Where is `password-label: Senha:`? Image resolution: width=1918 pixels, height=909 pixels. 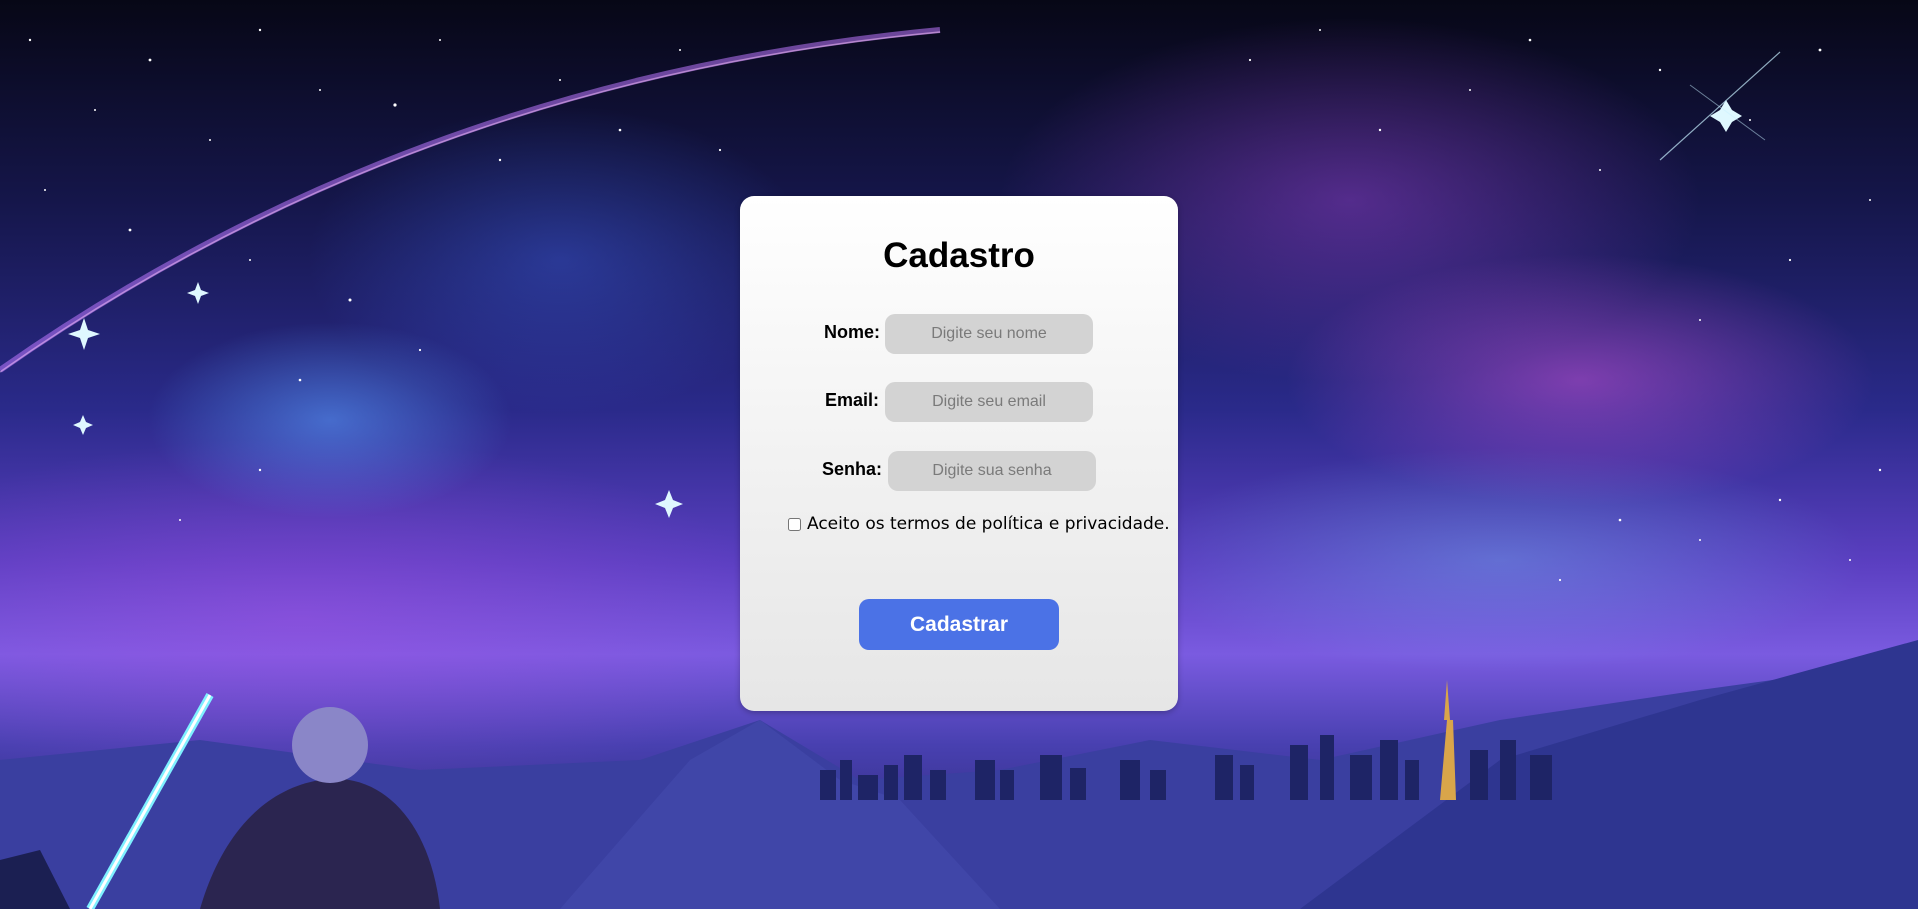 password-label: Senha: is located at coordinates (852, 469).